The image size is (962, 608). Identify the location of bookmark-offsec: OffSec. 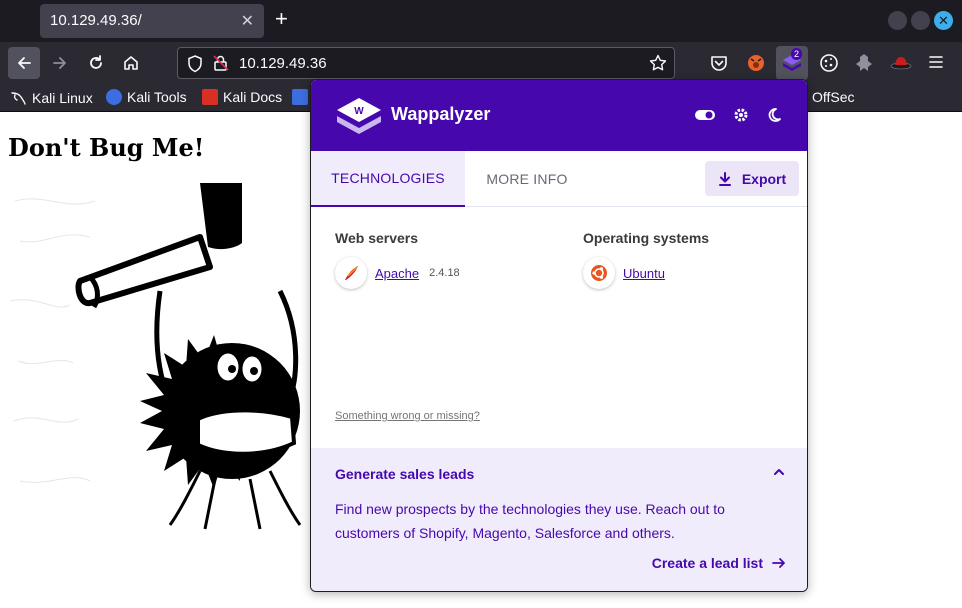
(833, 97).